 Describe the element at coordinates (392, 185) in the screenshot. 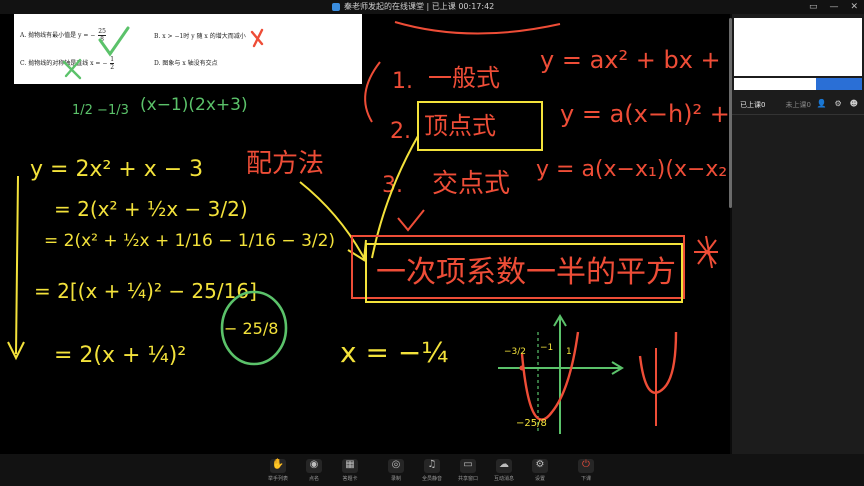

I see `form-3-num: 3.` at that location.